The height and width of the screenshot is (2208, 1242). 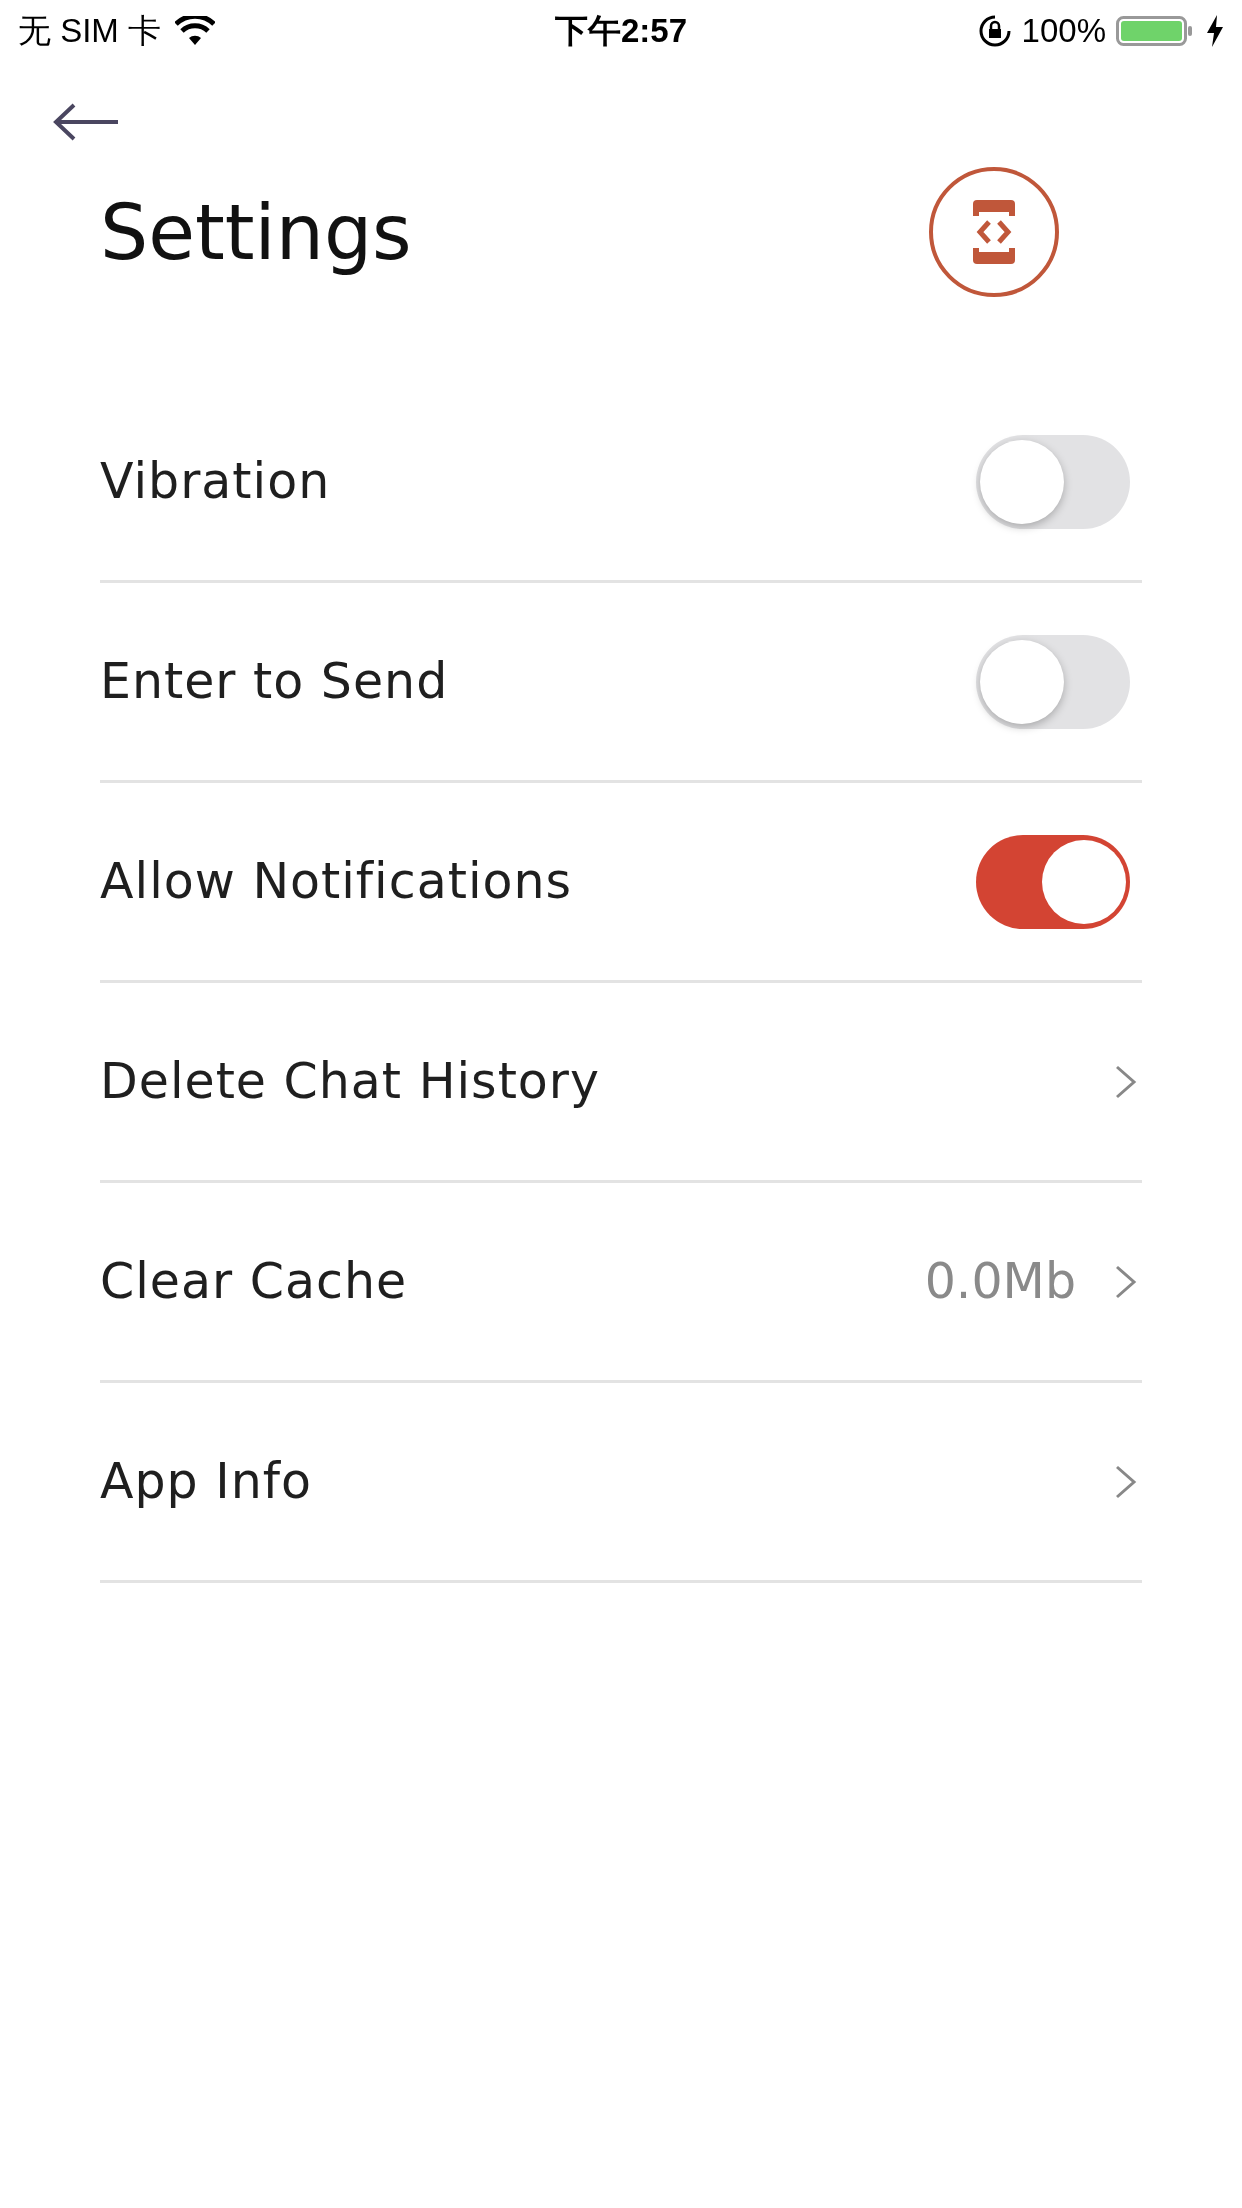 What do you see at coordinates (994, 232) in the screenshot?
I see `code-phone-icon` at bounding box center [994, 232].